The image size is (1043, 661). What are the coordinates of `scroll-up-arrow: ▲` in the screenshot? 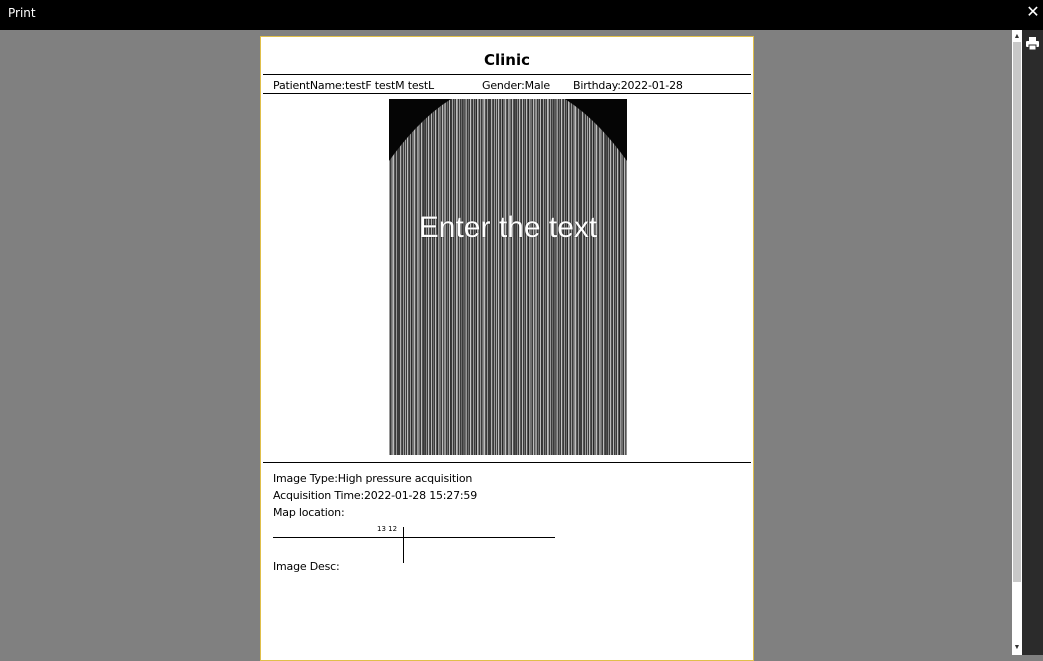 It's located at (1017, 37).